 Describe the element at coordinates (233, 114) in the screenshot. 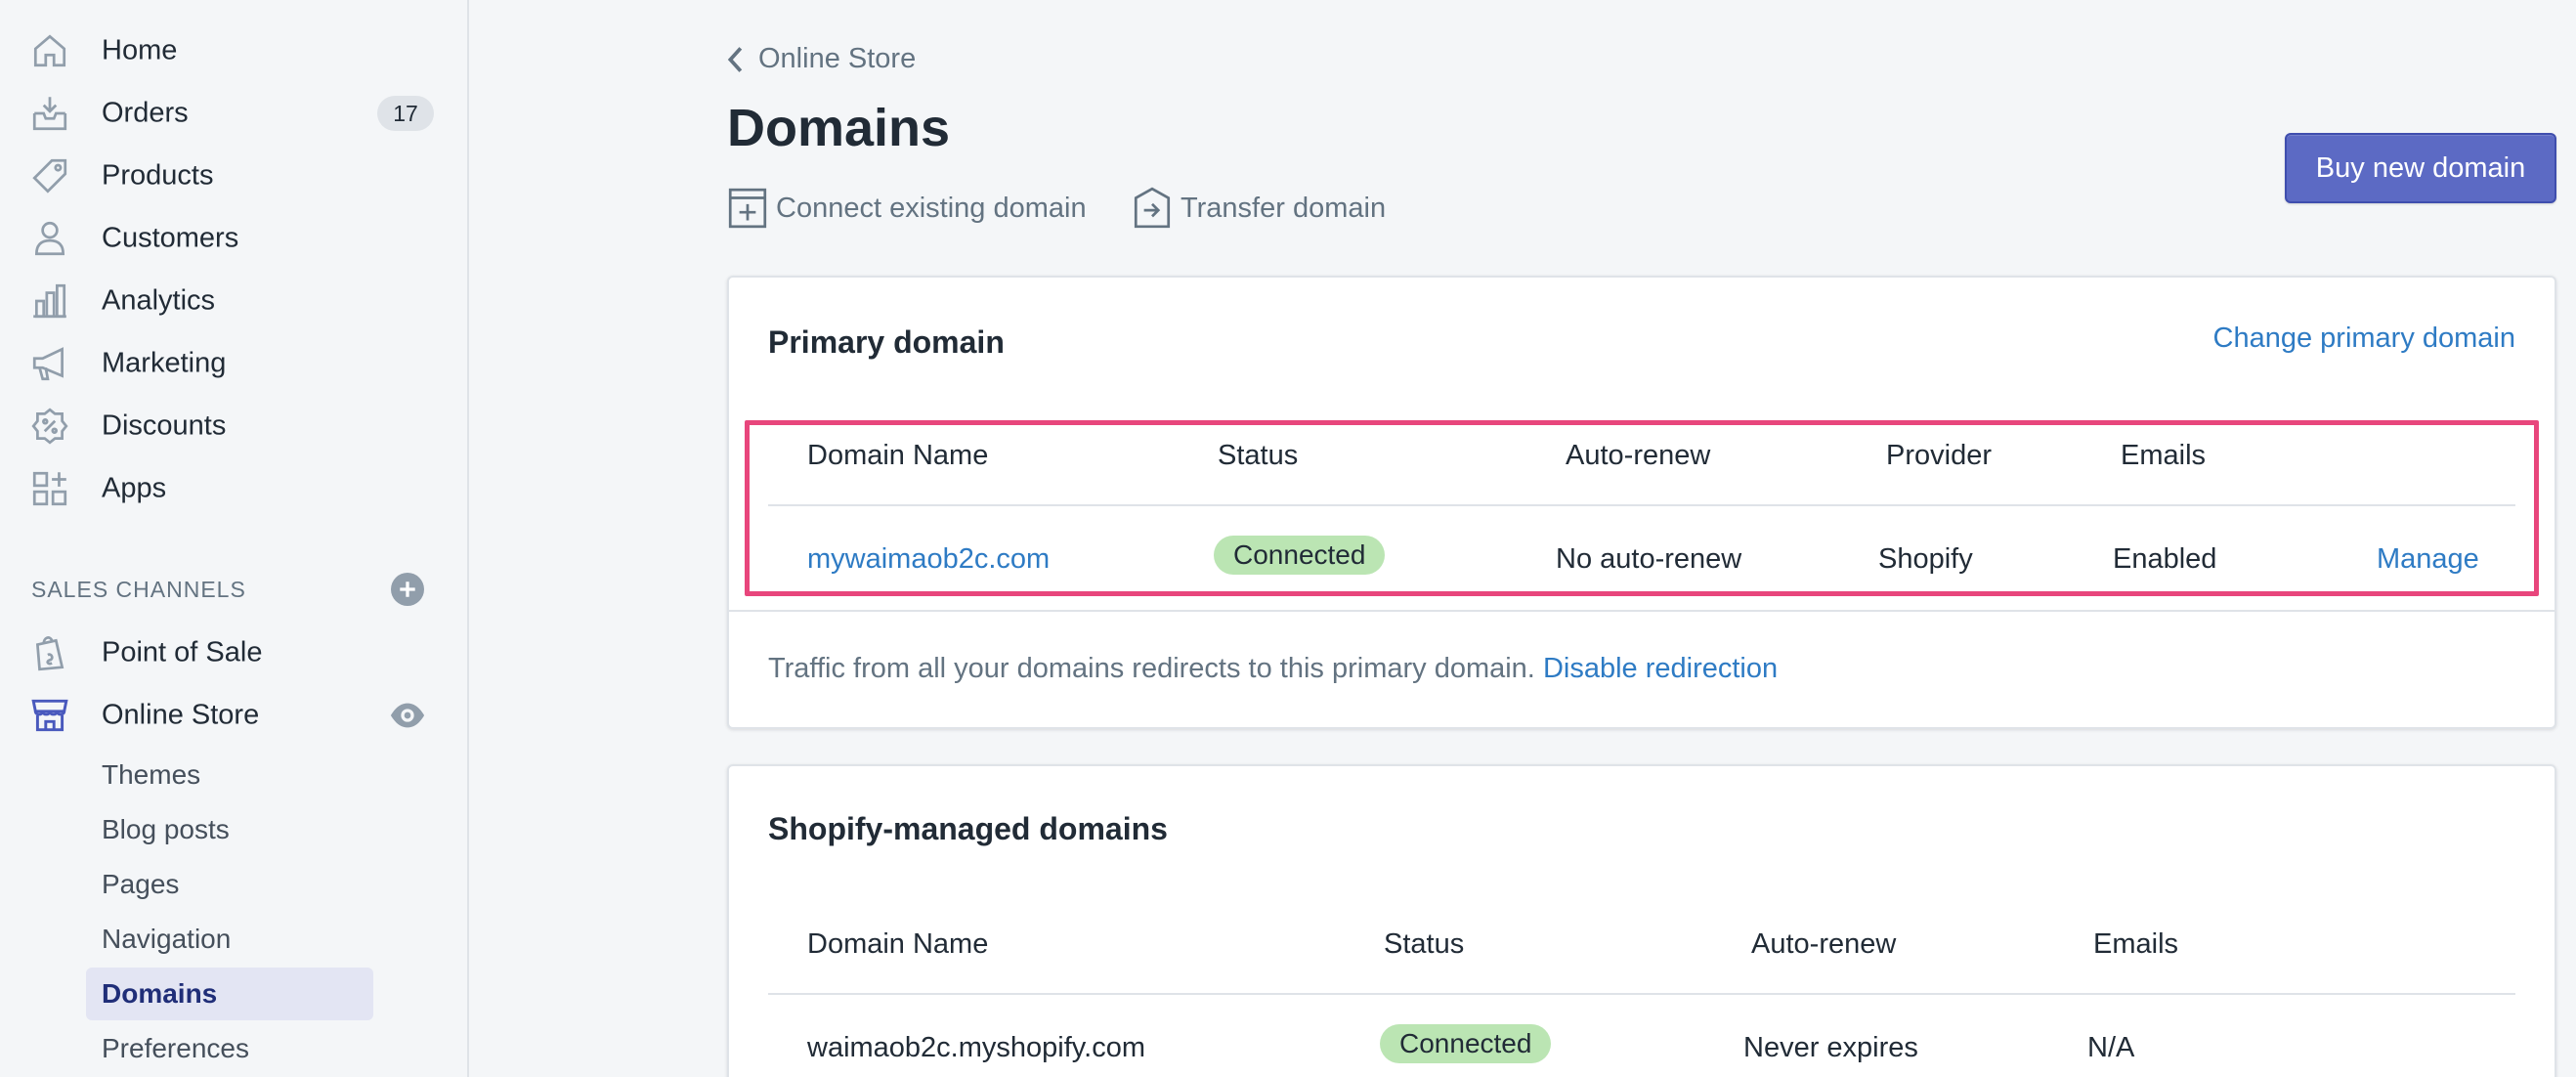

I see `sidebar-item-orders: Orders 17` at that location.